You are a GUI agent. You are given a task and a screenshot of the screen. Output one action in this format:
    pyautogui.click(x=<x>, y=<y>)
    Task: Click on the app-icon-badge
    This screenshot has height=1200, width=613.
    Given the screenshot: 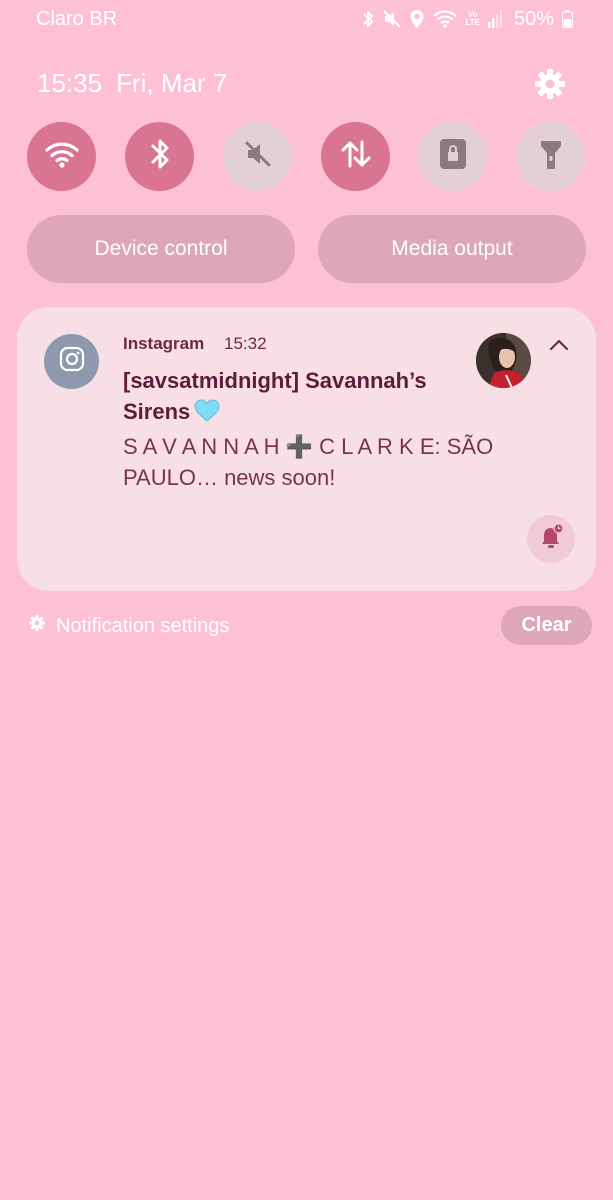 What is the action you would take?
    pyautogui.click(x=71, y=361)
    